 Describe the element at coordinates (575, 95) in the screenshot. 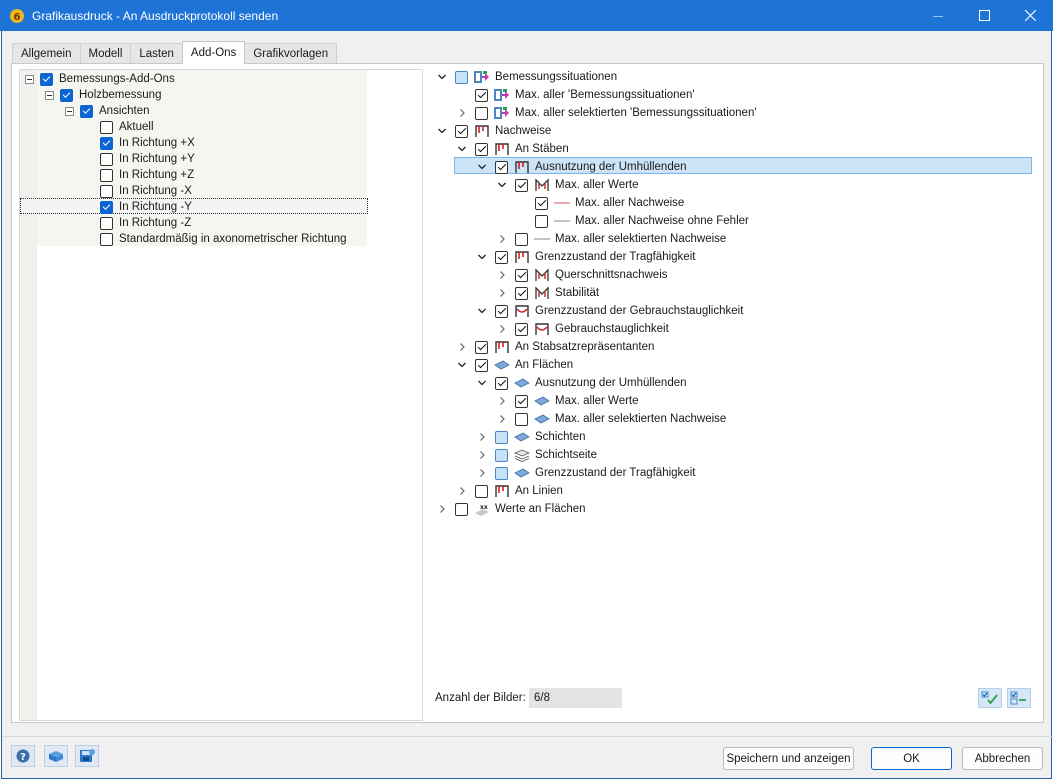

I see `tree-item-1: Max. aller 'Bemessungssituationen'` at that location.